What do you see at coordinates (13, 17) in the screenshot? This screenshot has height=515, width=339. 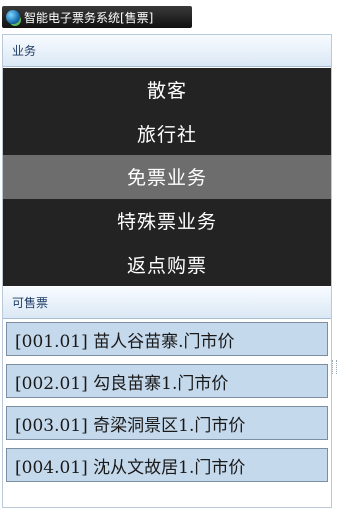 I see `app-globe-icon` at bounding box center [13, 17].